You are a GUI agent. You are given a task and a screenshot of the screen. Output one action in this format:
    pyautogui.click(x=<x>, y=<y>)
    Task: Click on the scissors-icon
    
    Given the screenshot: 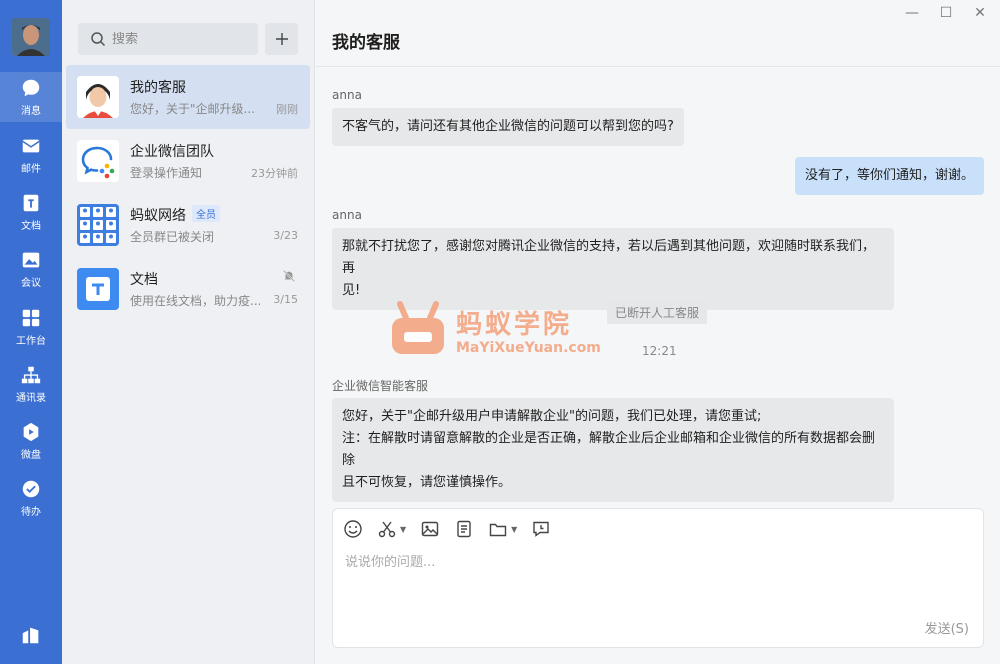 What is the action you would take?
    pyautogui.click(x=387, y=529)
    